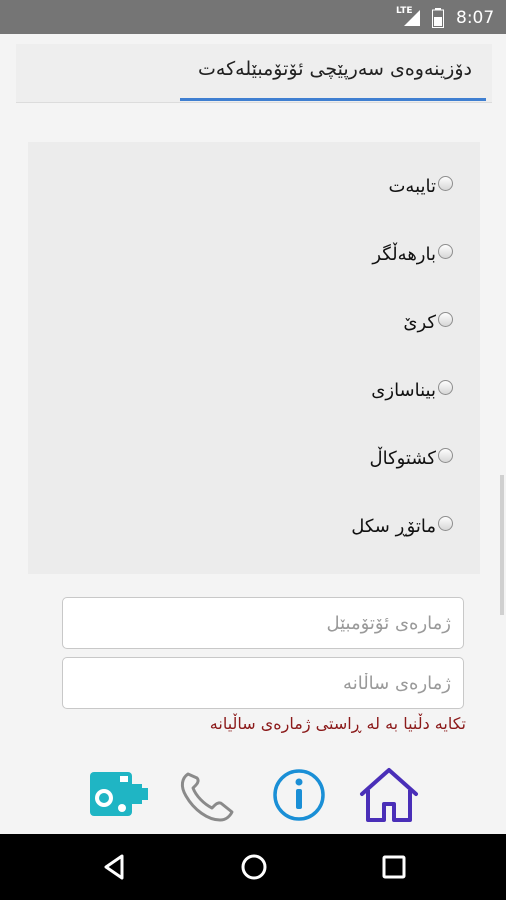  Describe the element at coordinates (438, 18) in the screenshot. I see `battery-icon` at that location.